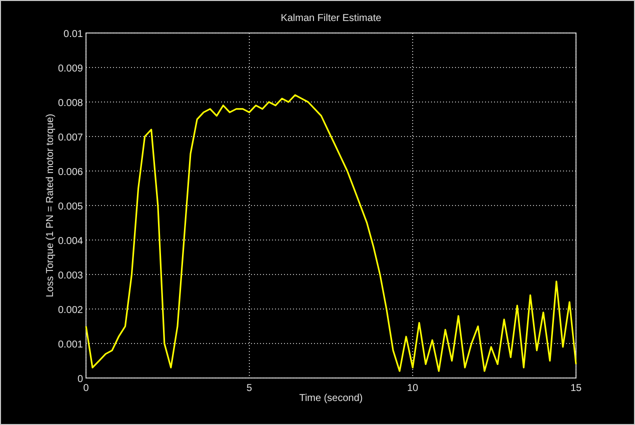  I want to click on tick-label: 0.004, so click(70, 241).